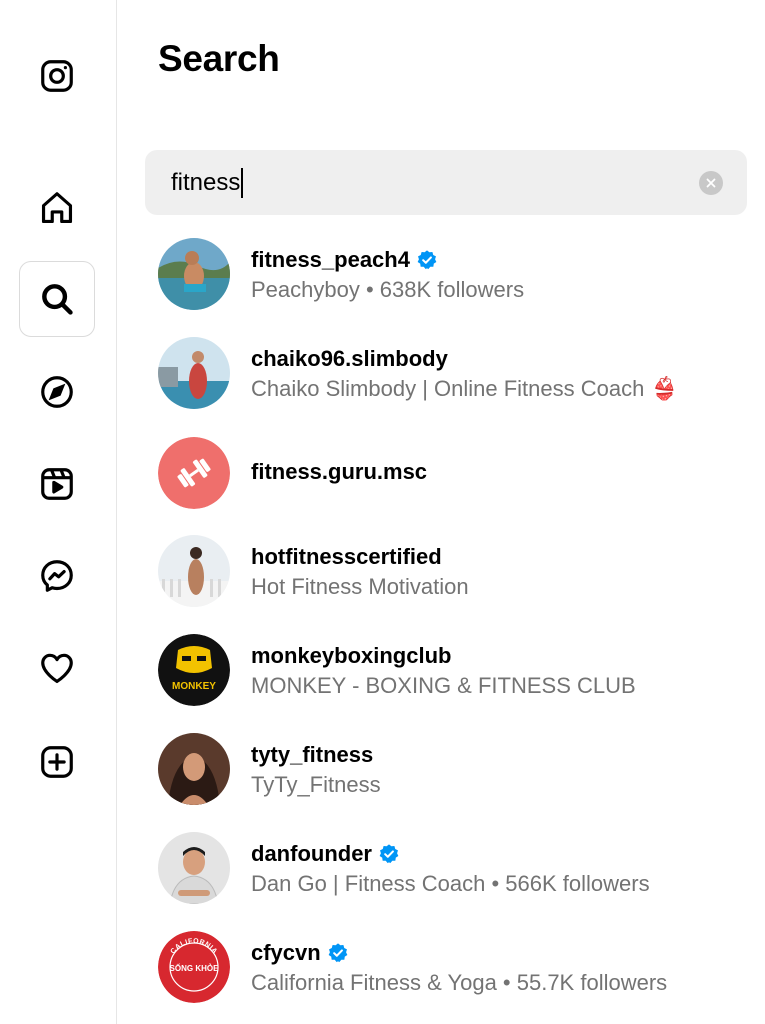 The image size is (765, 1024). I want to click on reels-icon, so click(57, 484).